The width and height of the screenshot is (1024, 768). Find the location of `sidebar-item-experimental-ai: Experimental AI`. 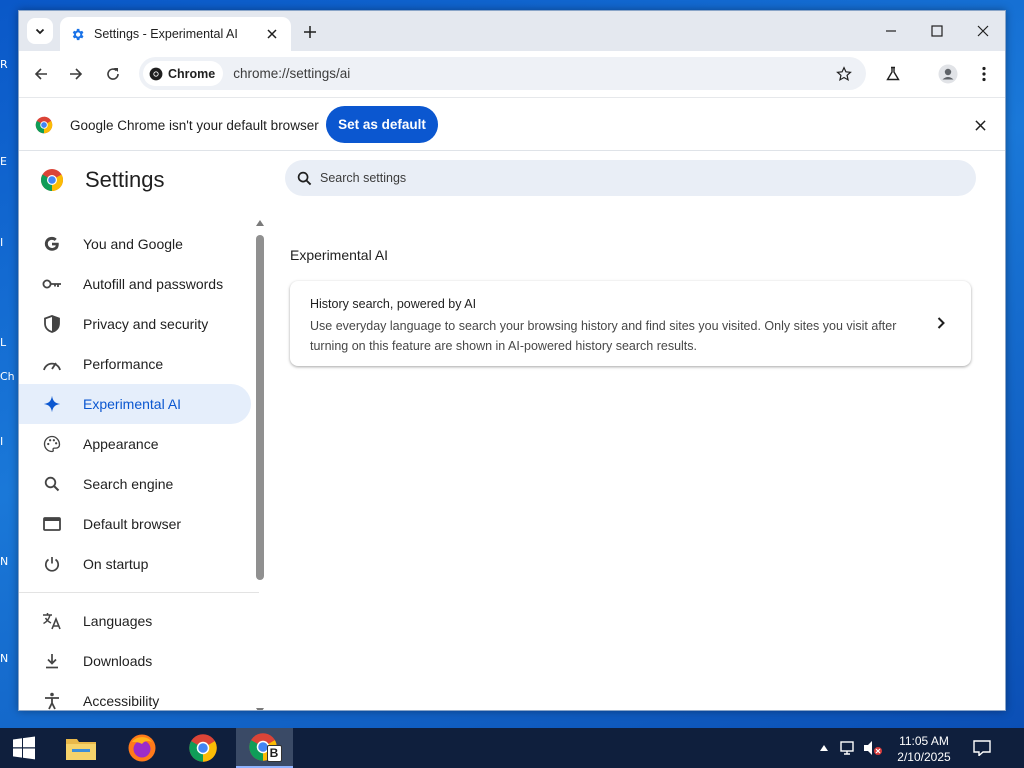

sidebar-item-experimental-ai: Experimental AI is located at coordinates (135, 404).